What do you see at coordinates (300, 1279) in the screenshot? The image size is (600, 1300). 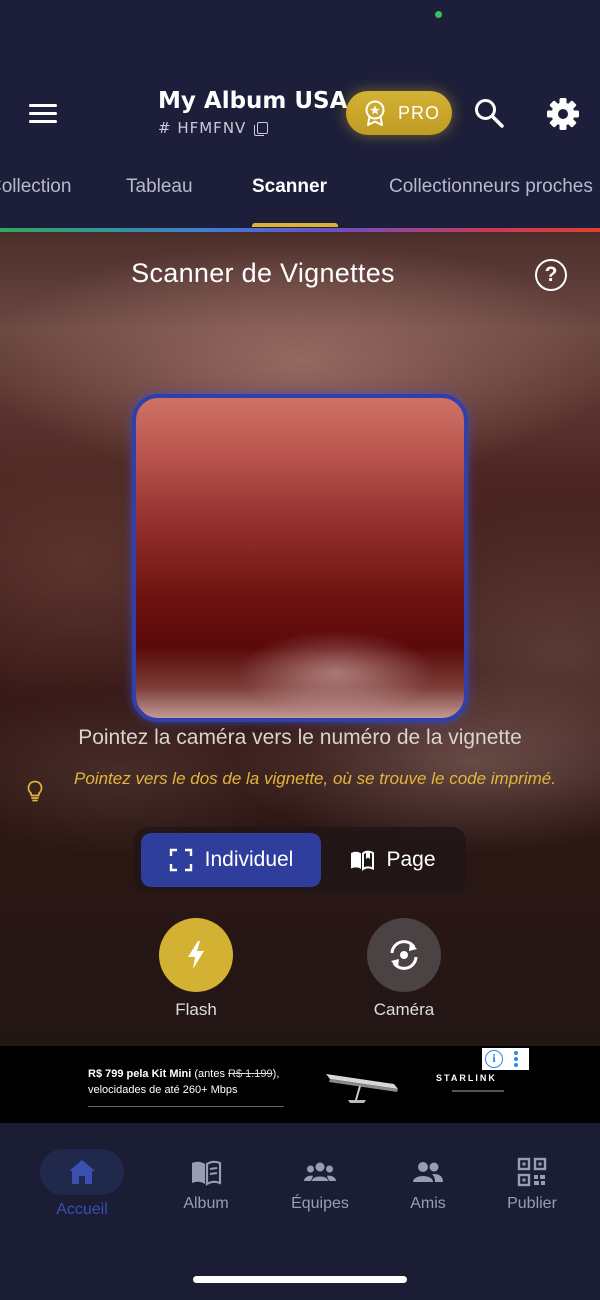 I see `home-indicator` at bounding box center [300, 1279].